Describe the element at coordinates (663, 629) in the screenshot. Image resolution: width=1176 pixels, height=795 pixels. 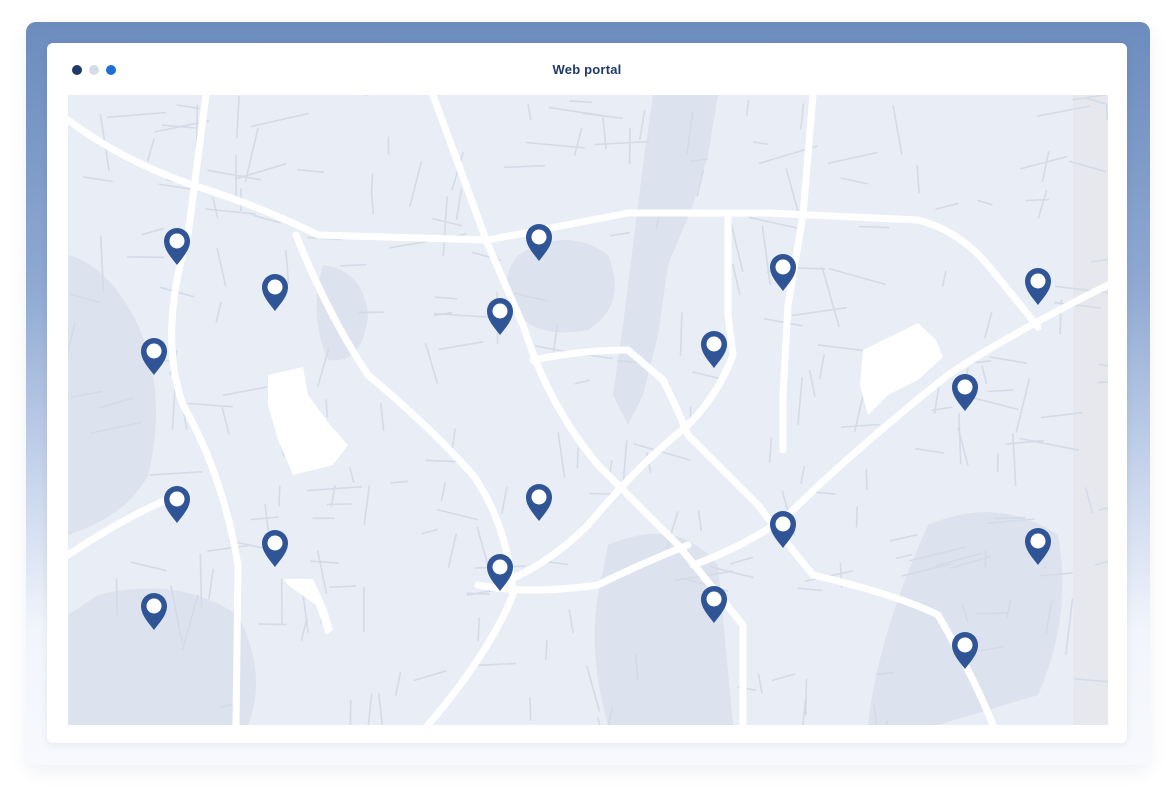
I see `water-area` at that location.